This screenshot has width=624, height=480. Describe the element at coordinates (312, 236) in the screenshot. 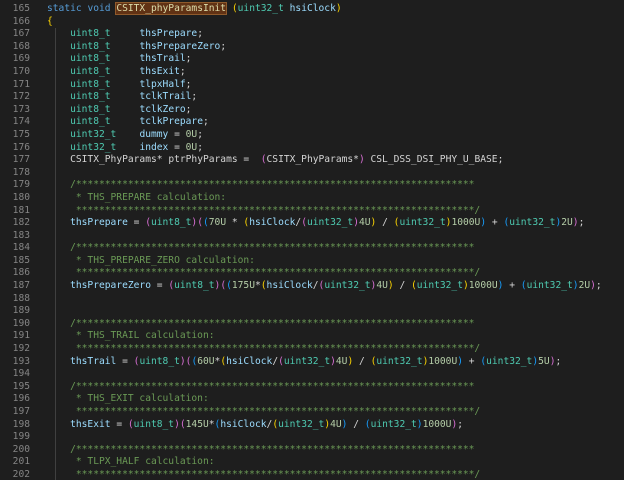

I see `code-line: 183` at that location.